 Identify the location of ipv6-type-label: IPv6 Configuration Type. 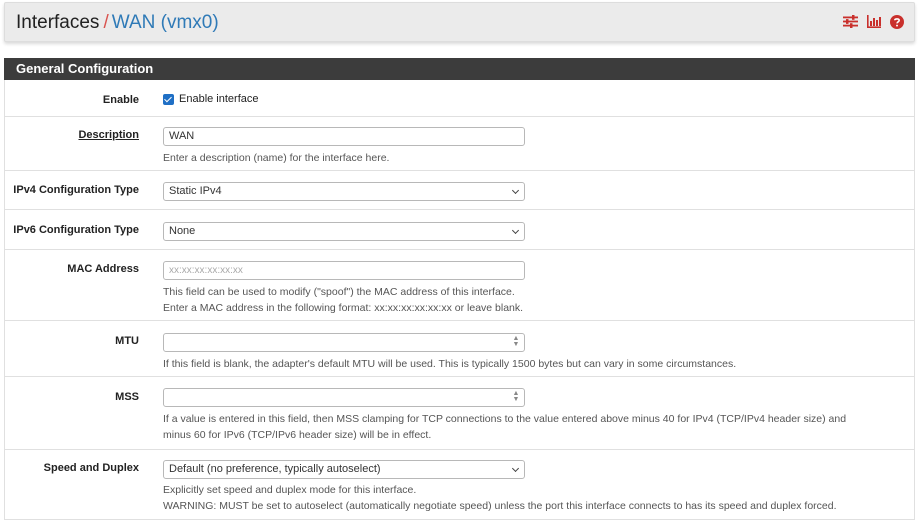
(76, 230).